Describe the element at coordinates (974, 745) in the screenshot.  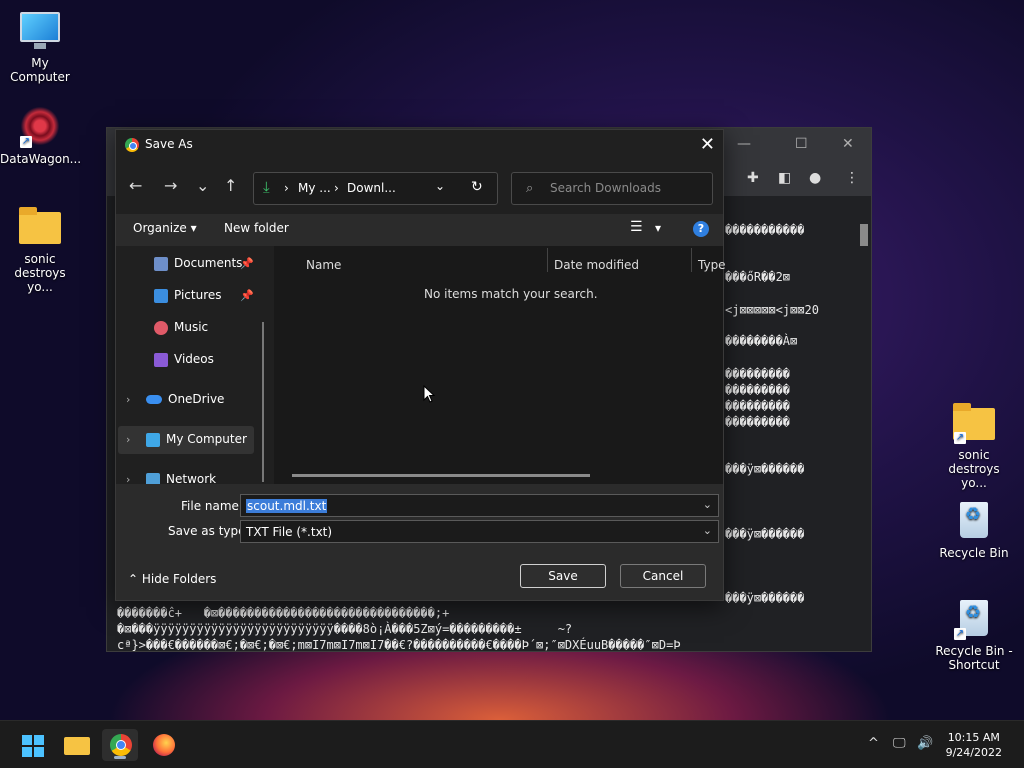
I see `clock: 10:15 AM 9/24/2022` at that location.